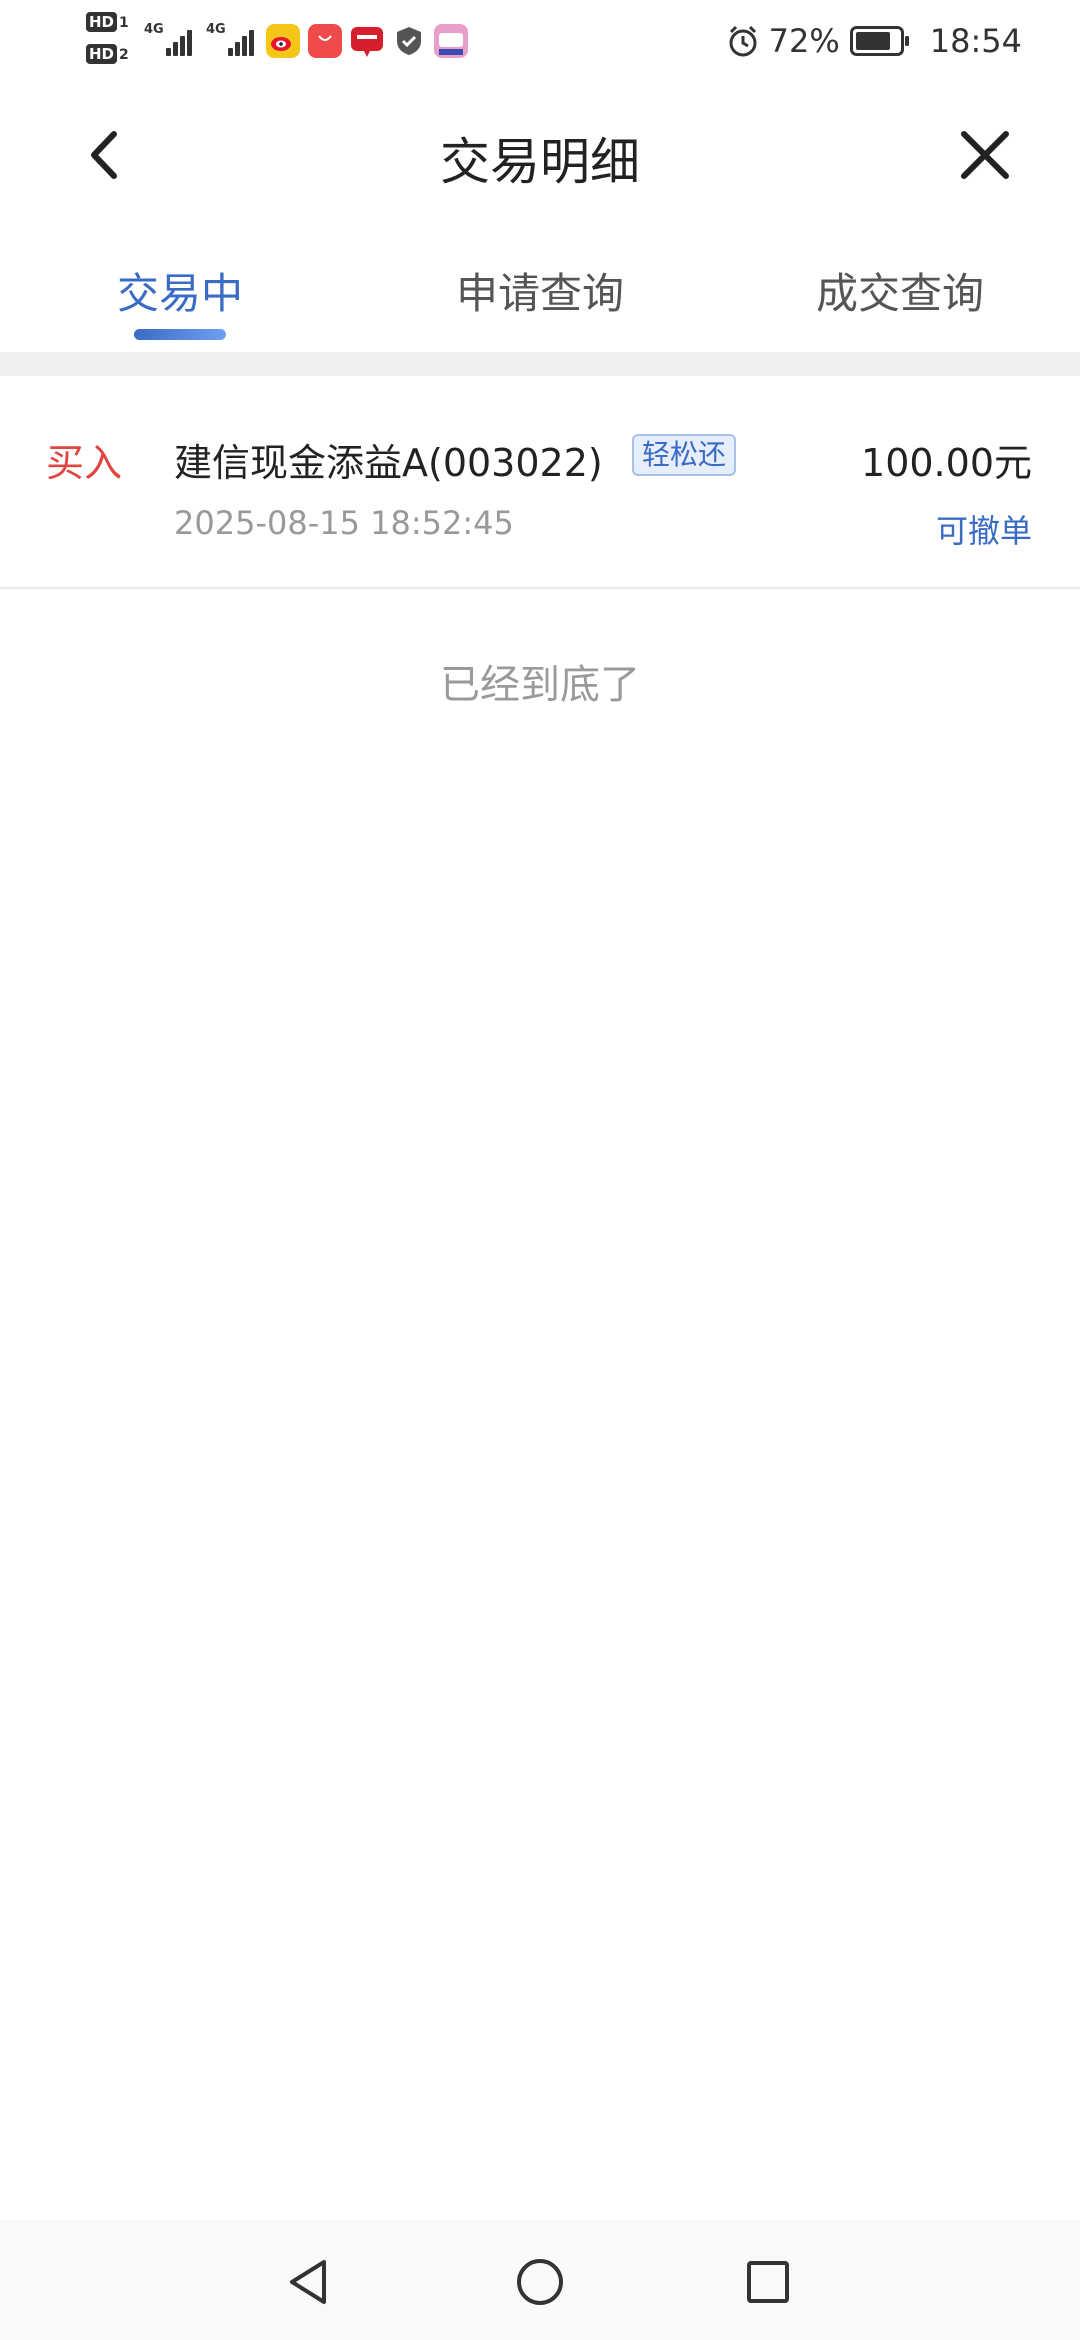  I want to click on huawei-appgallery-icon, so click(325, 41).